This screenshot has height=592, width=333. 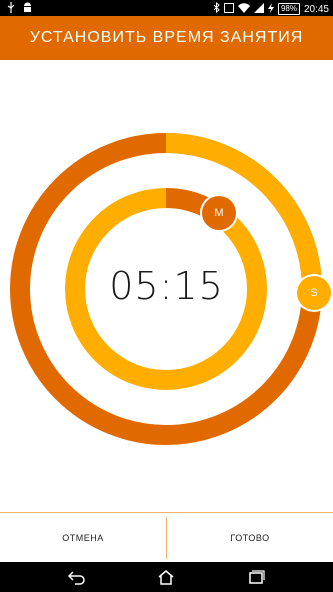 I want to click on seconds-knob: S, so click(x=314, y=293).